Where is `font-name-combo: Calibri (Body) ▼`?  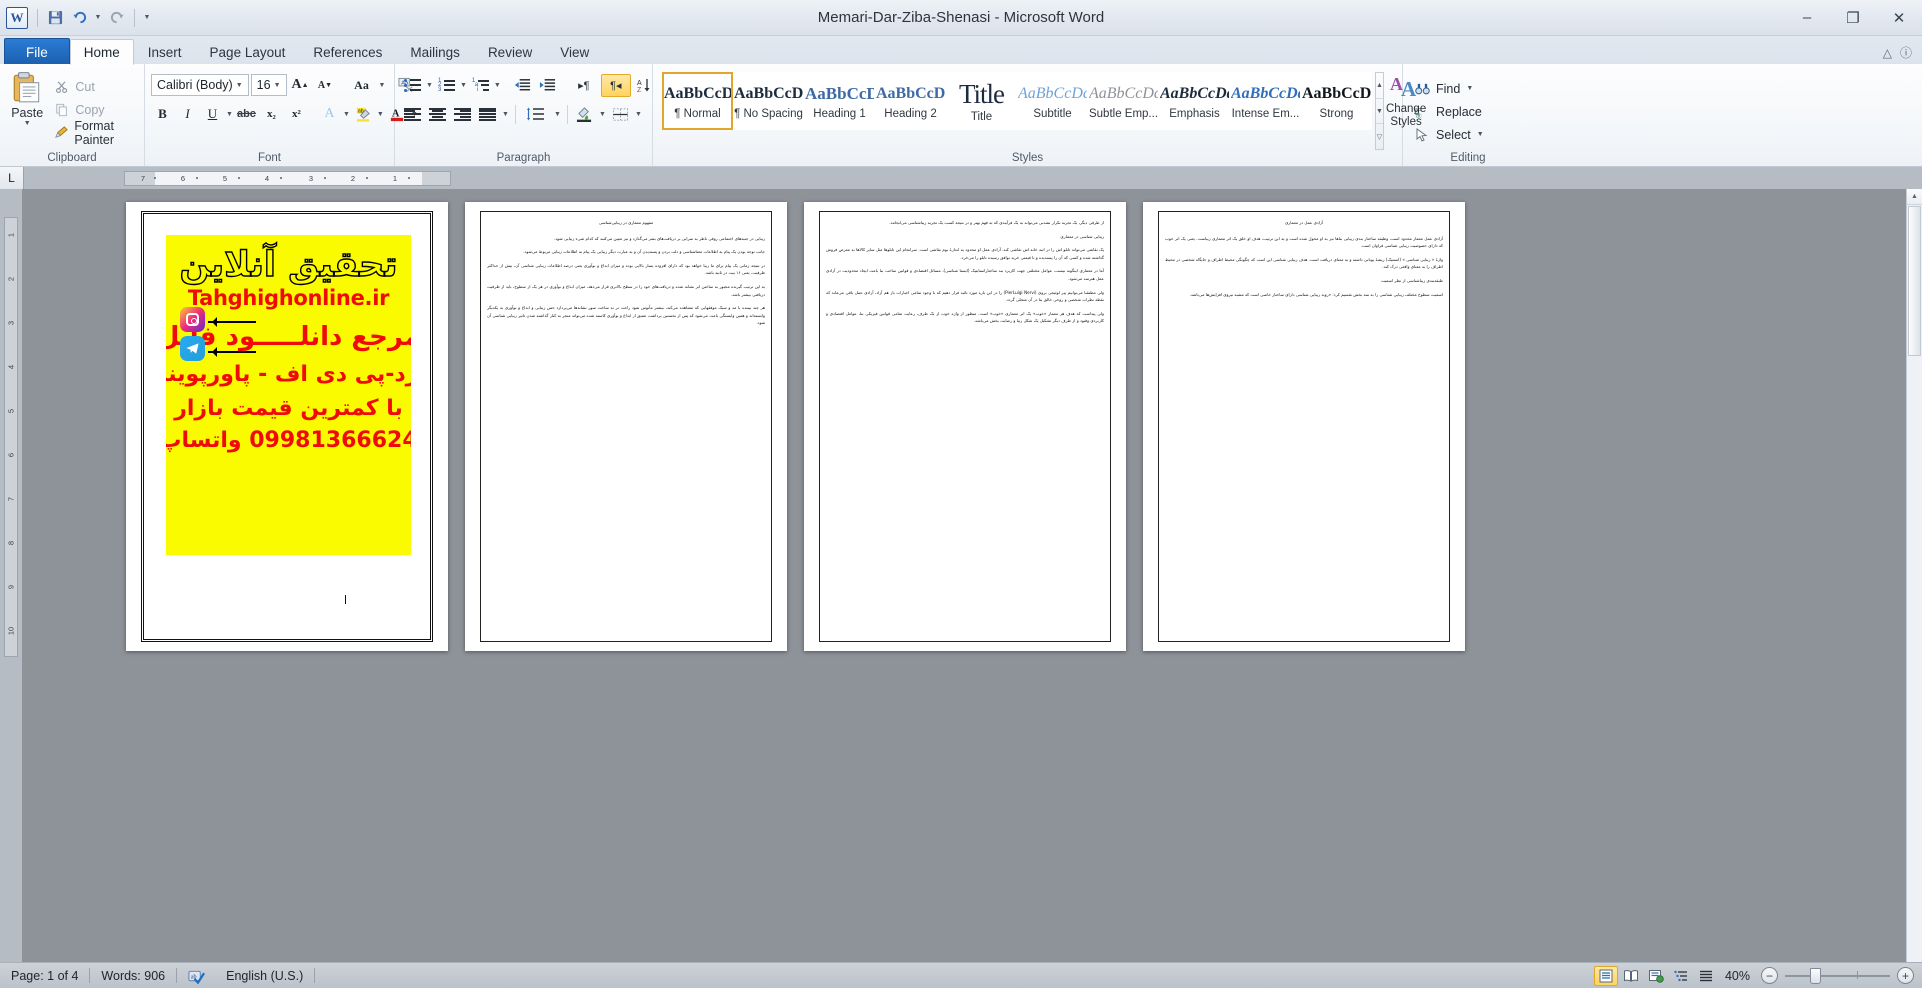 font-name-combo: Calibri (Body) ▼ is located at coordinates (200, 85).